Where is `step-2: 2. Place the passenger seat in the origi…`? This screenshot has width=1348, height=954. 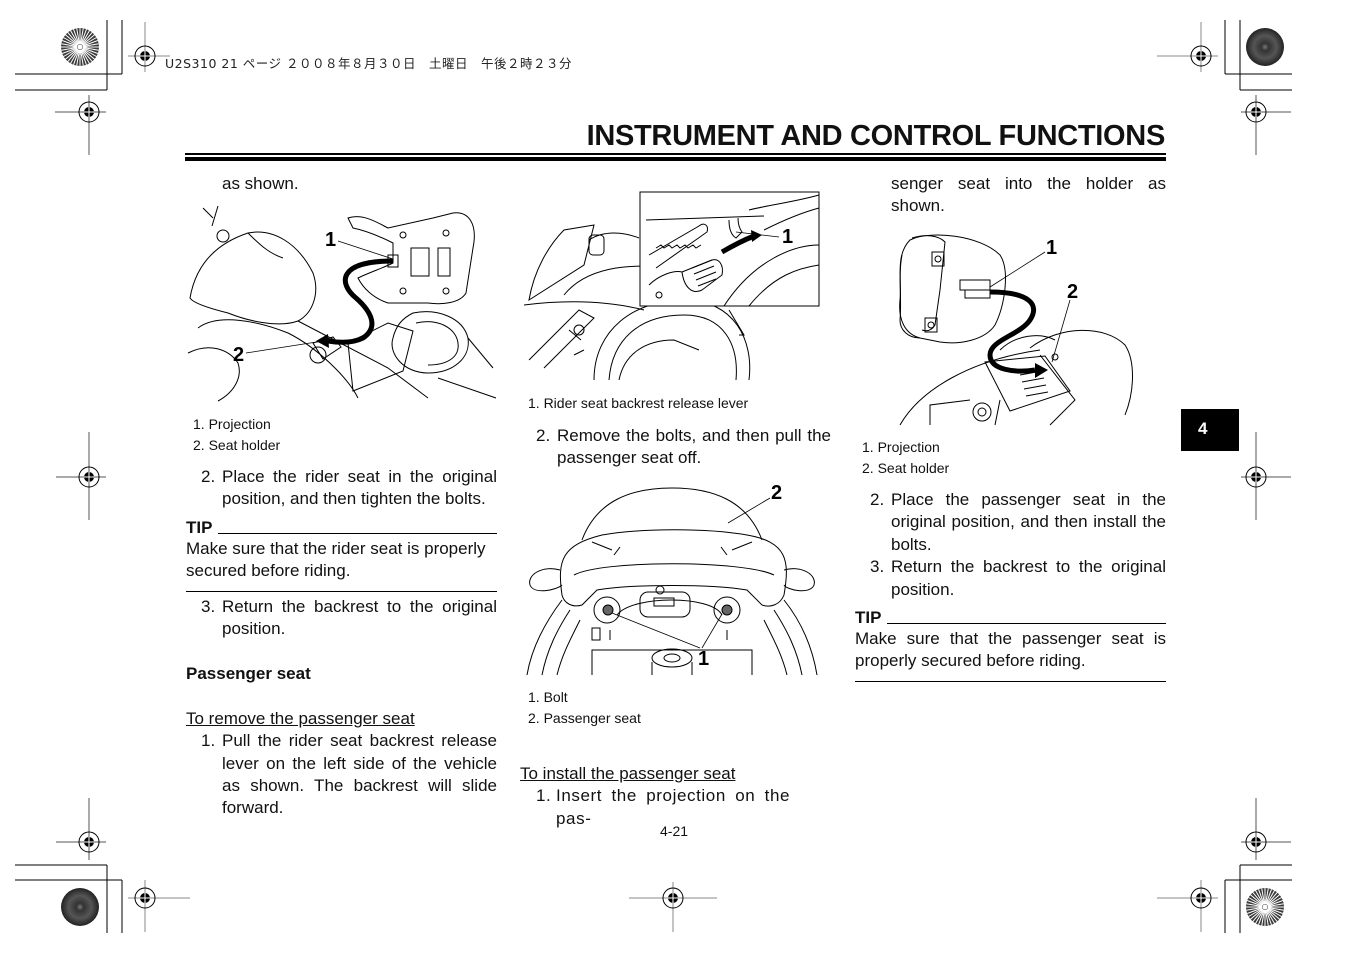
step-2: 2. Place the passenger seat in the origi… is located at coordinates (1010, 522).